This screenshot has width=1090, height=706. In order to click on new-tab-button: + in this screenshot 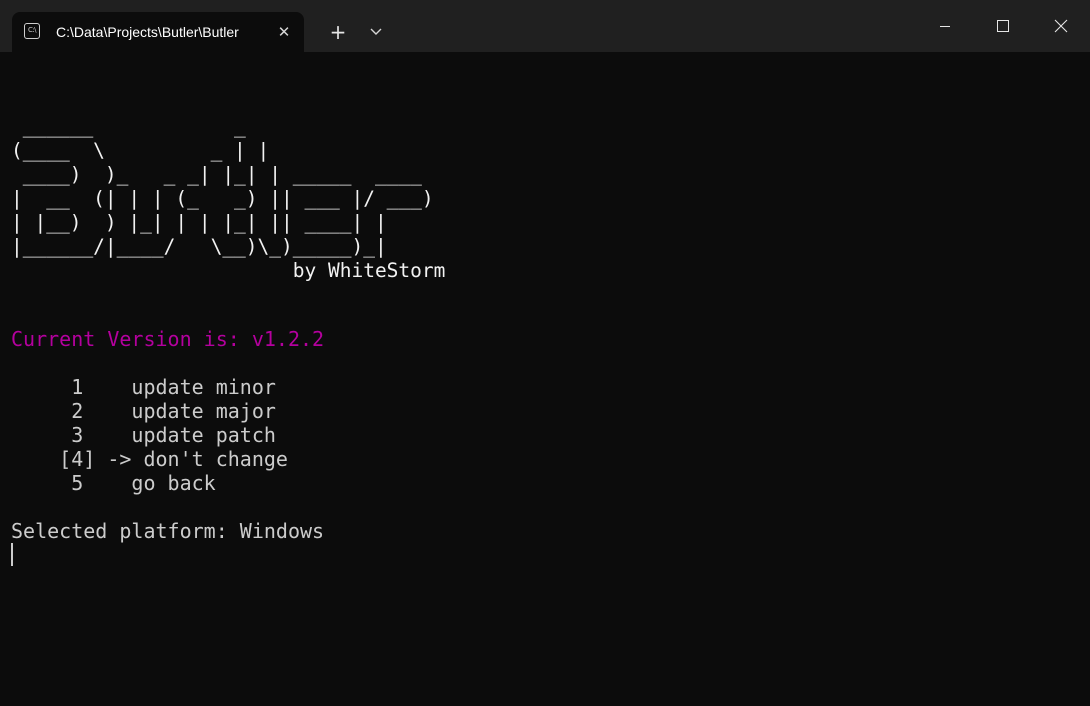, I will do `click(338, 32)`.